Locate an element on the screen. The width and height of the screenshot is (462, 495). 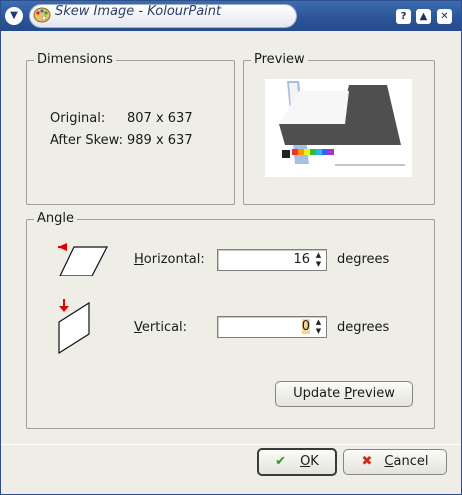
preview-group-title: Preview is located at coordinates (279, 60).